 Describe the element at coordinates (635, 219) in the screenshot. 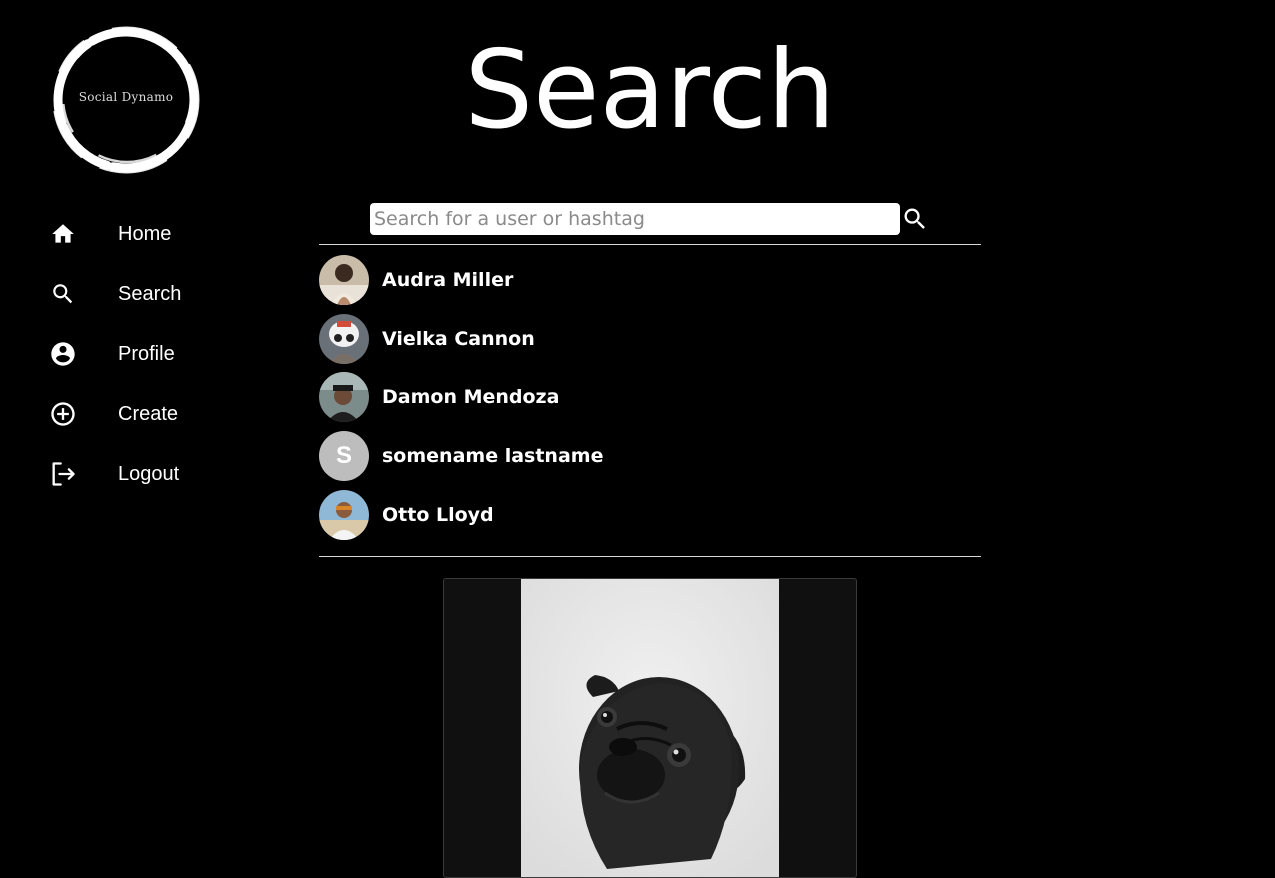

I see `search-input` at that location.